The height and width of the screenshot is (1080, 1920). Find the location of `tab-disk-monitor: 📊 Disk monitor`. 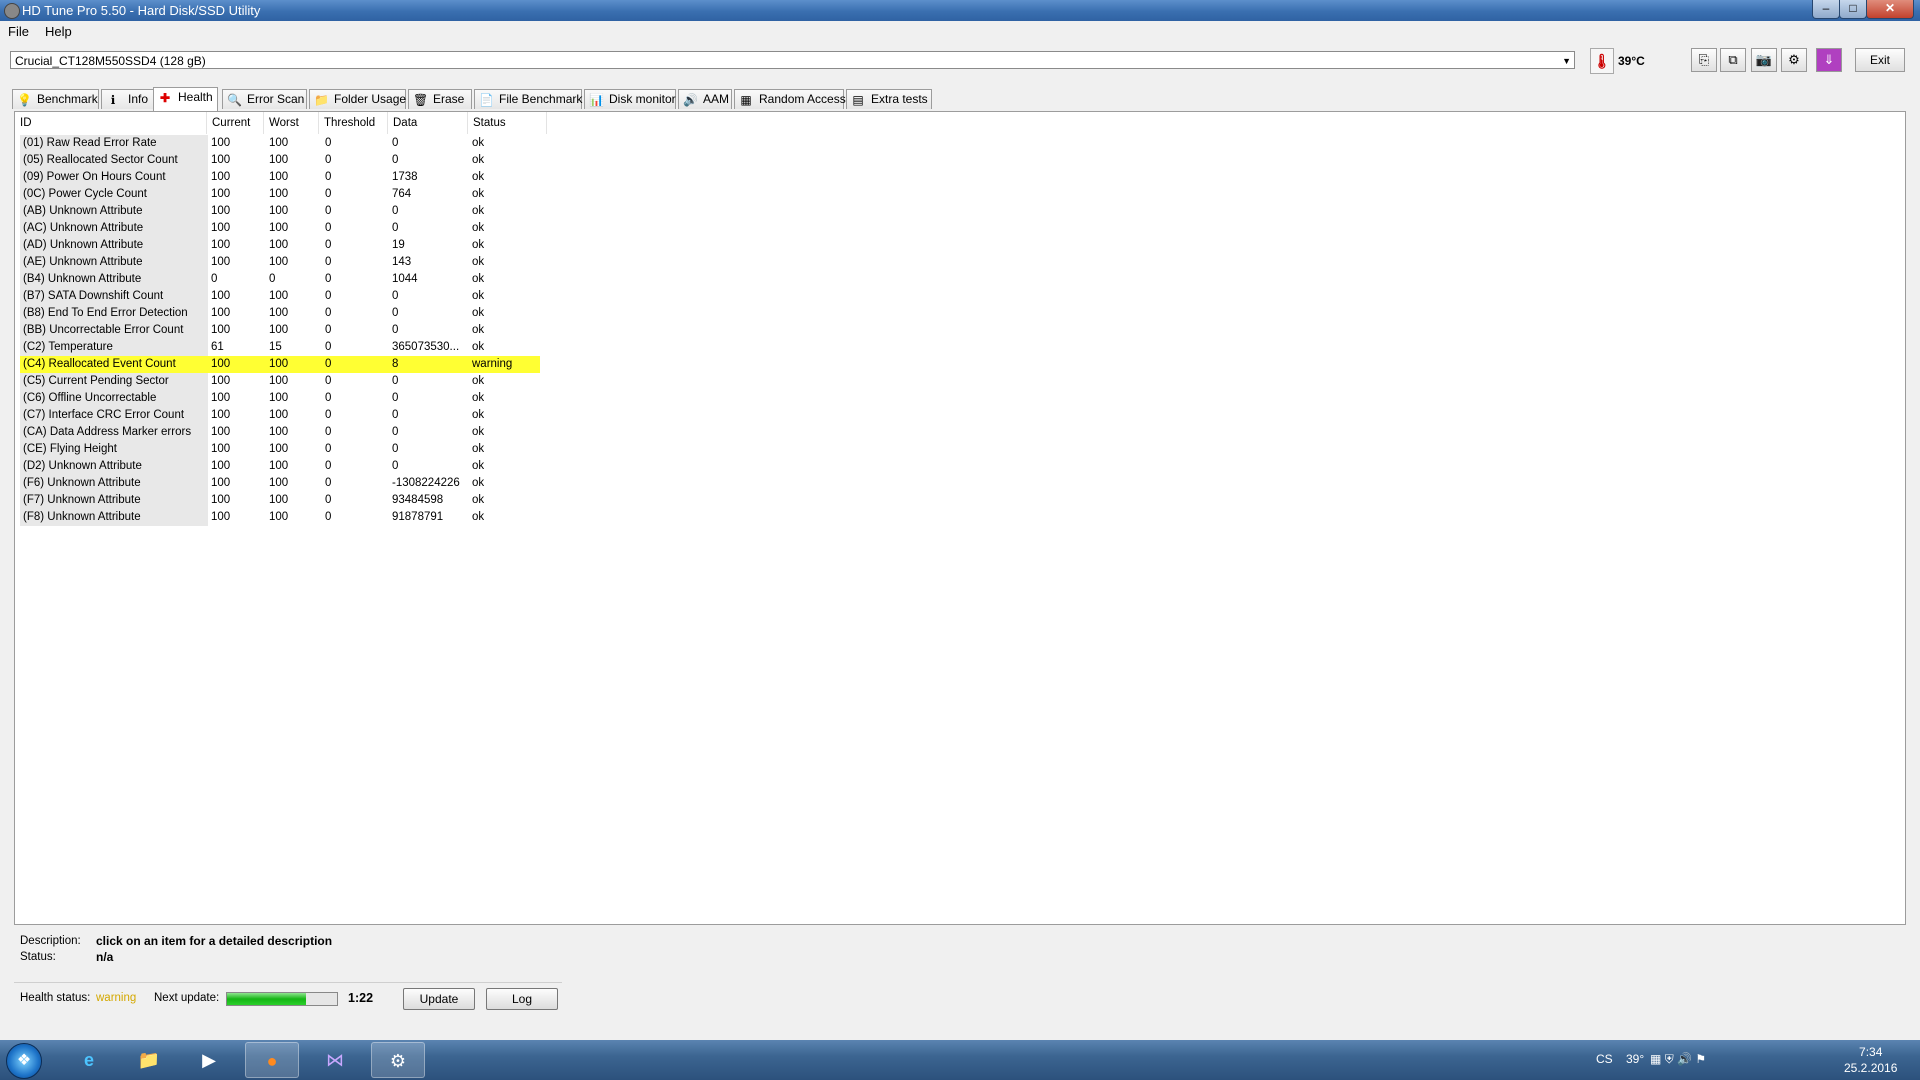

tab-disk-monitor: 📊 Disk monitor is located at coordinates (630, 99).